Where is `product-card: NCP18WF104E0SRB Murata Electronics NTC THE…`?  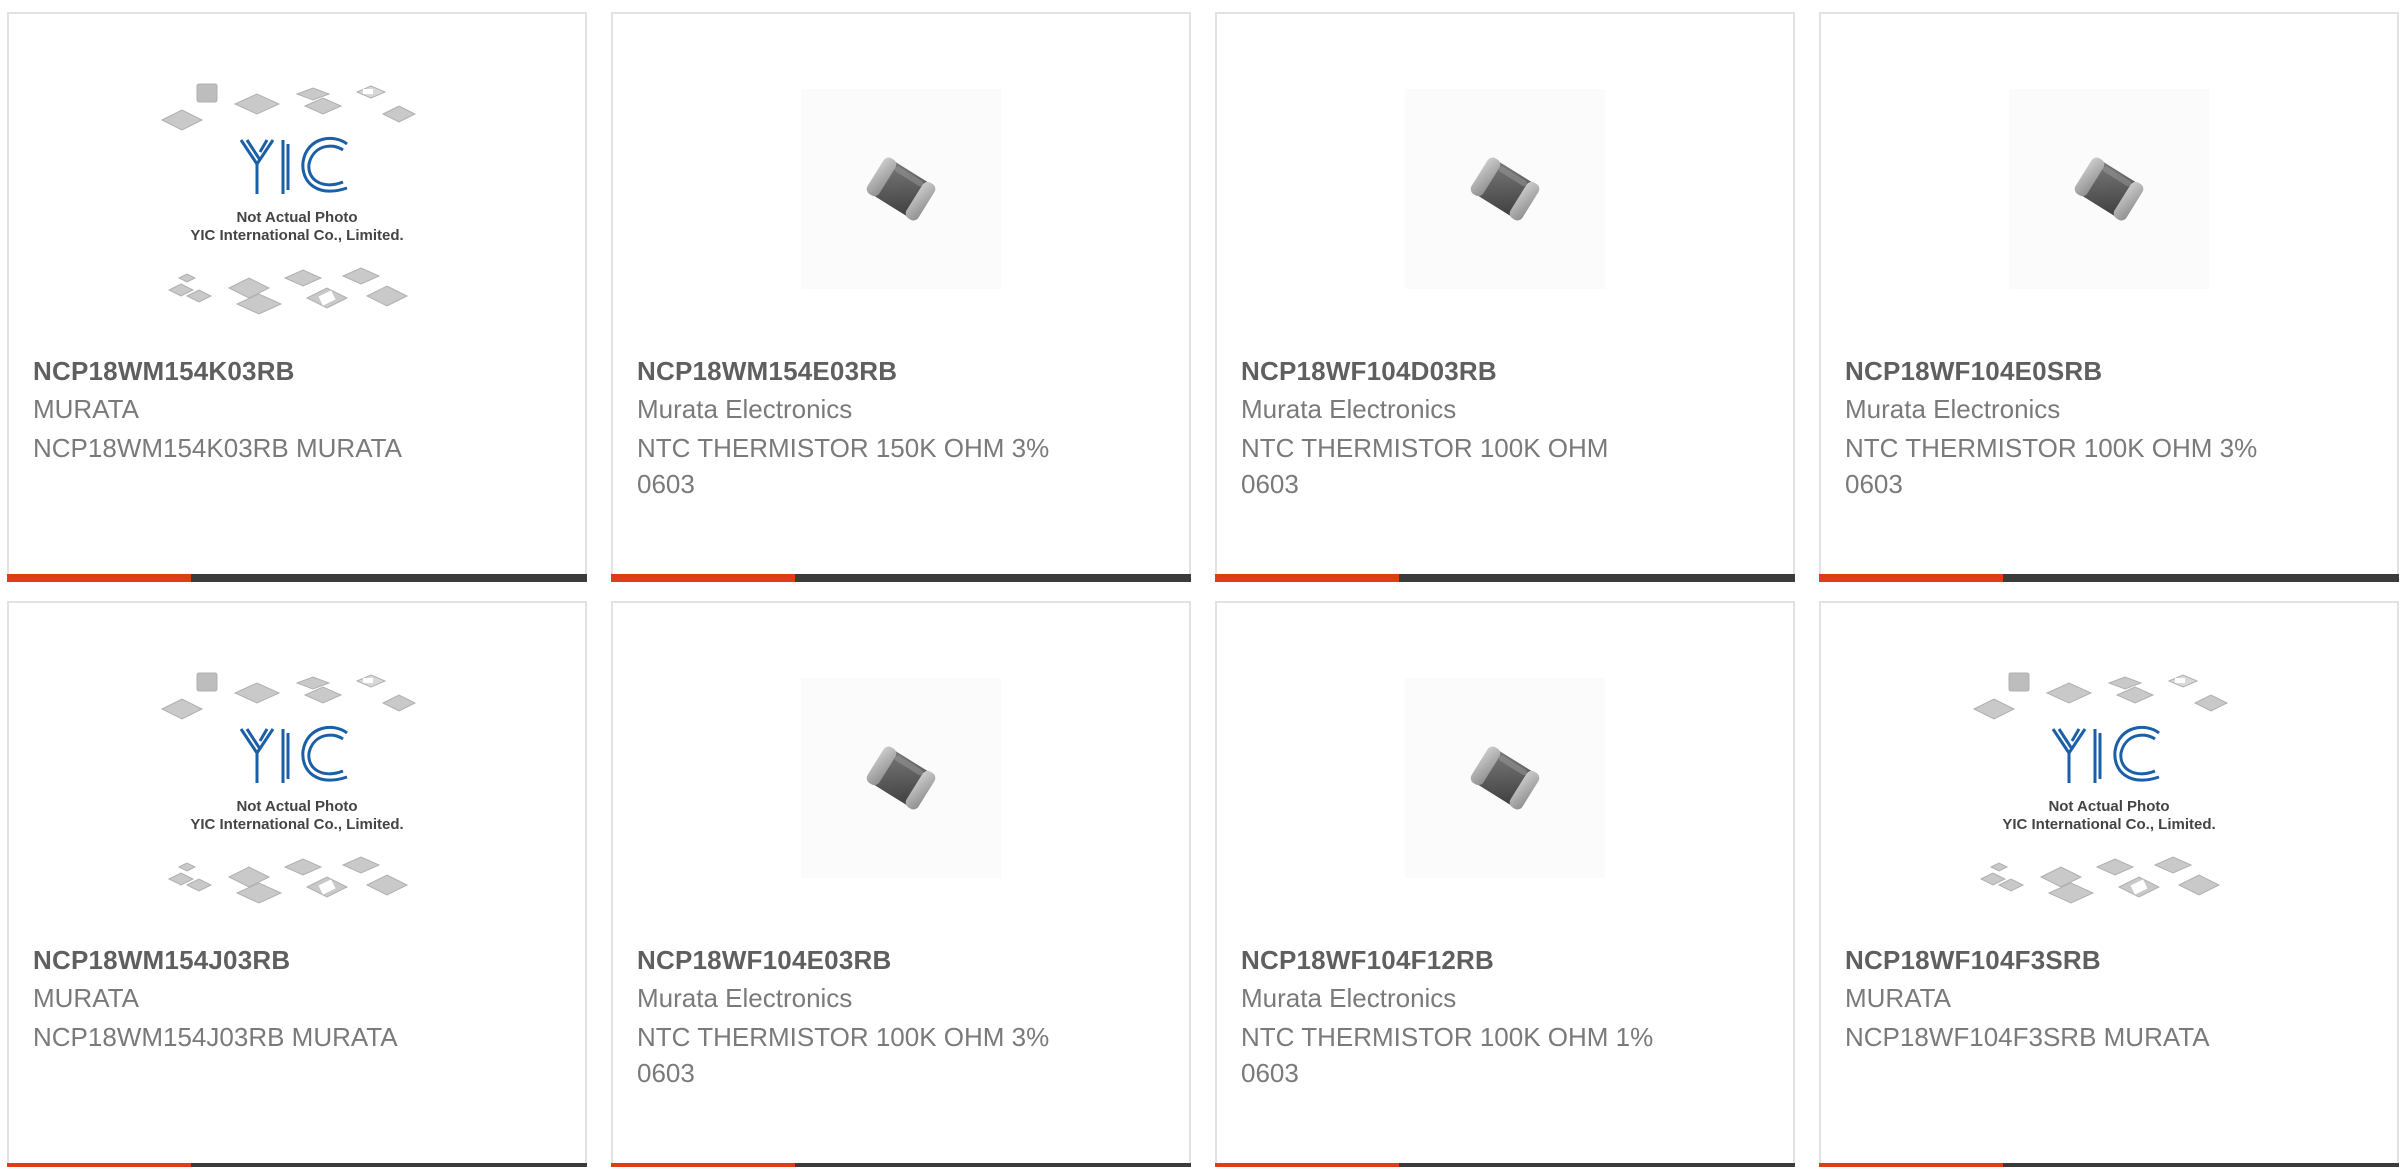
product-card: NCP18WF104E0SRB Murata Electronics NTC THE… is located at coordinates (2109, 297).